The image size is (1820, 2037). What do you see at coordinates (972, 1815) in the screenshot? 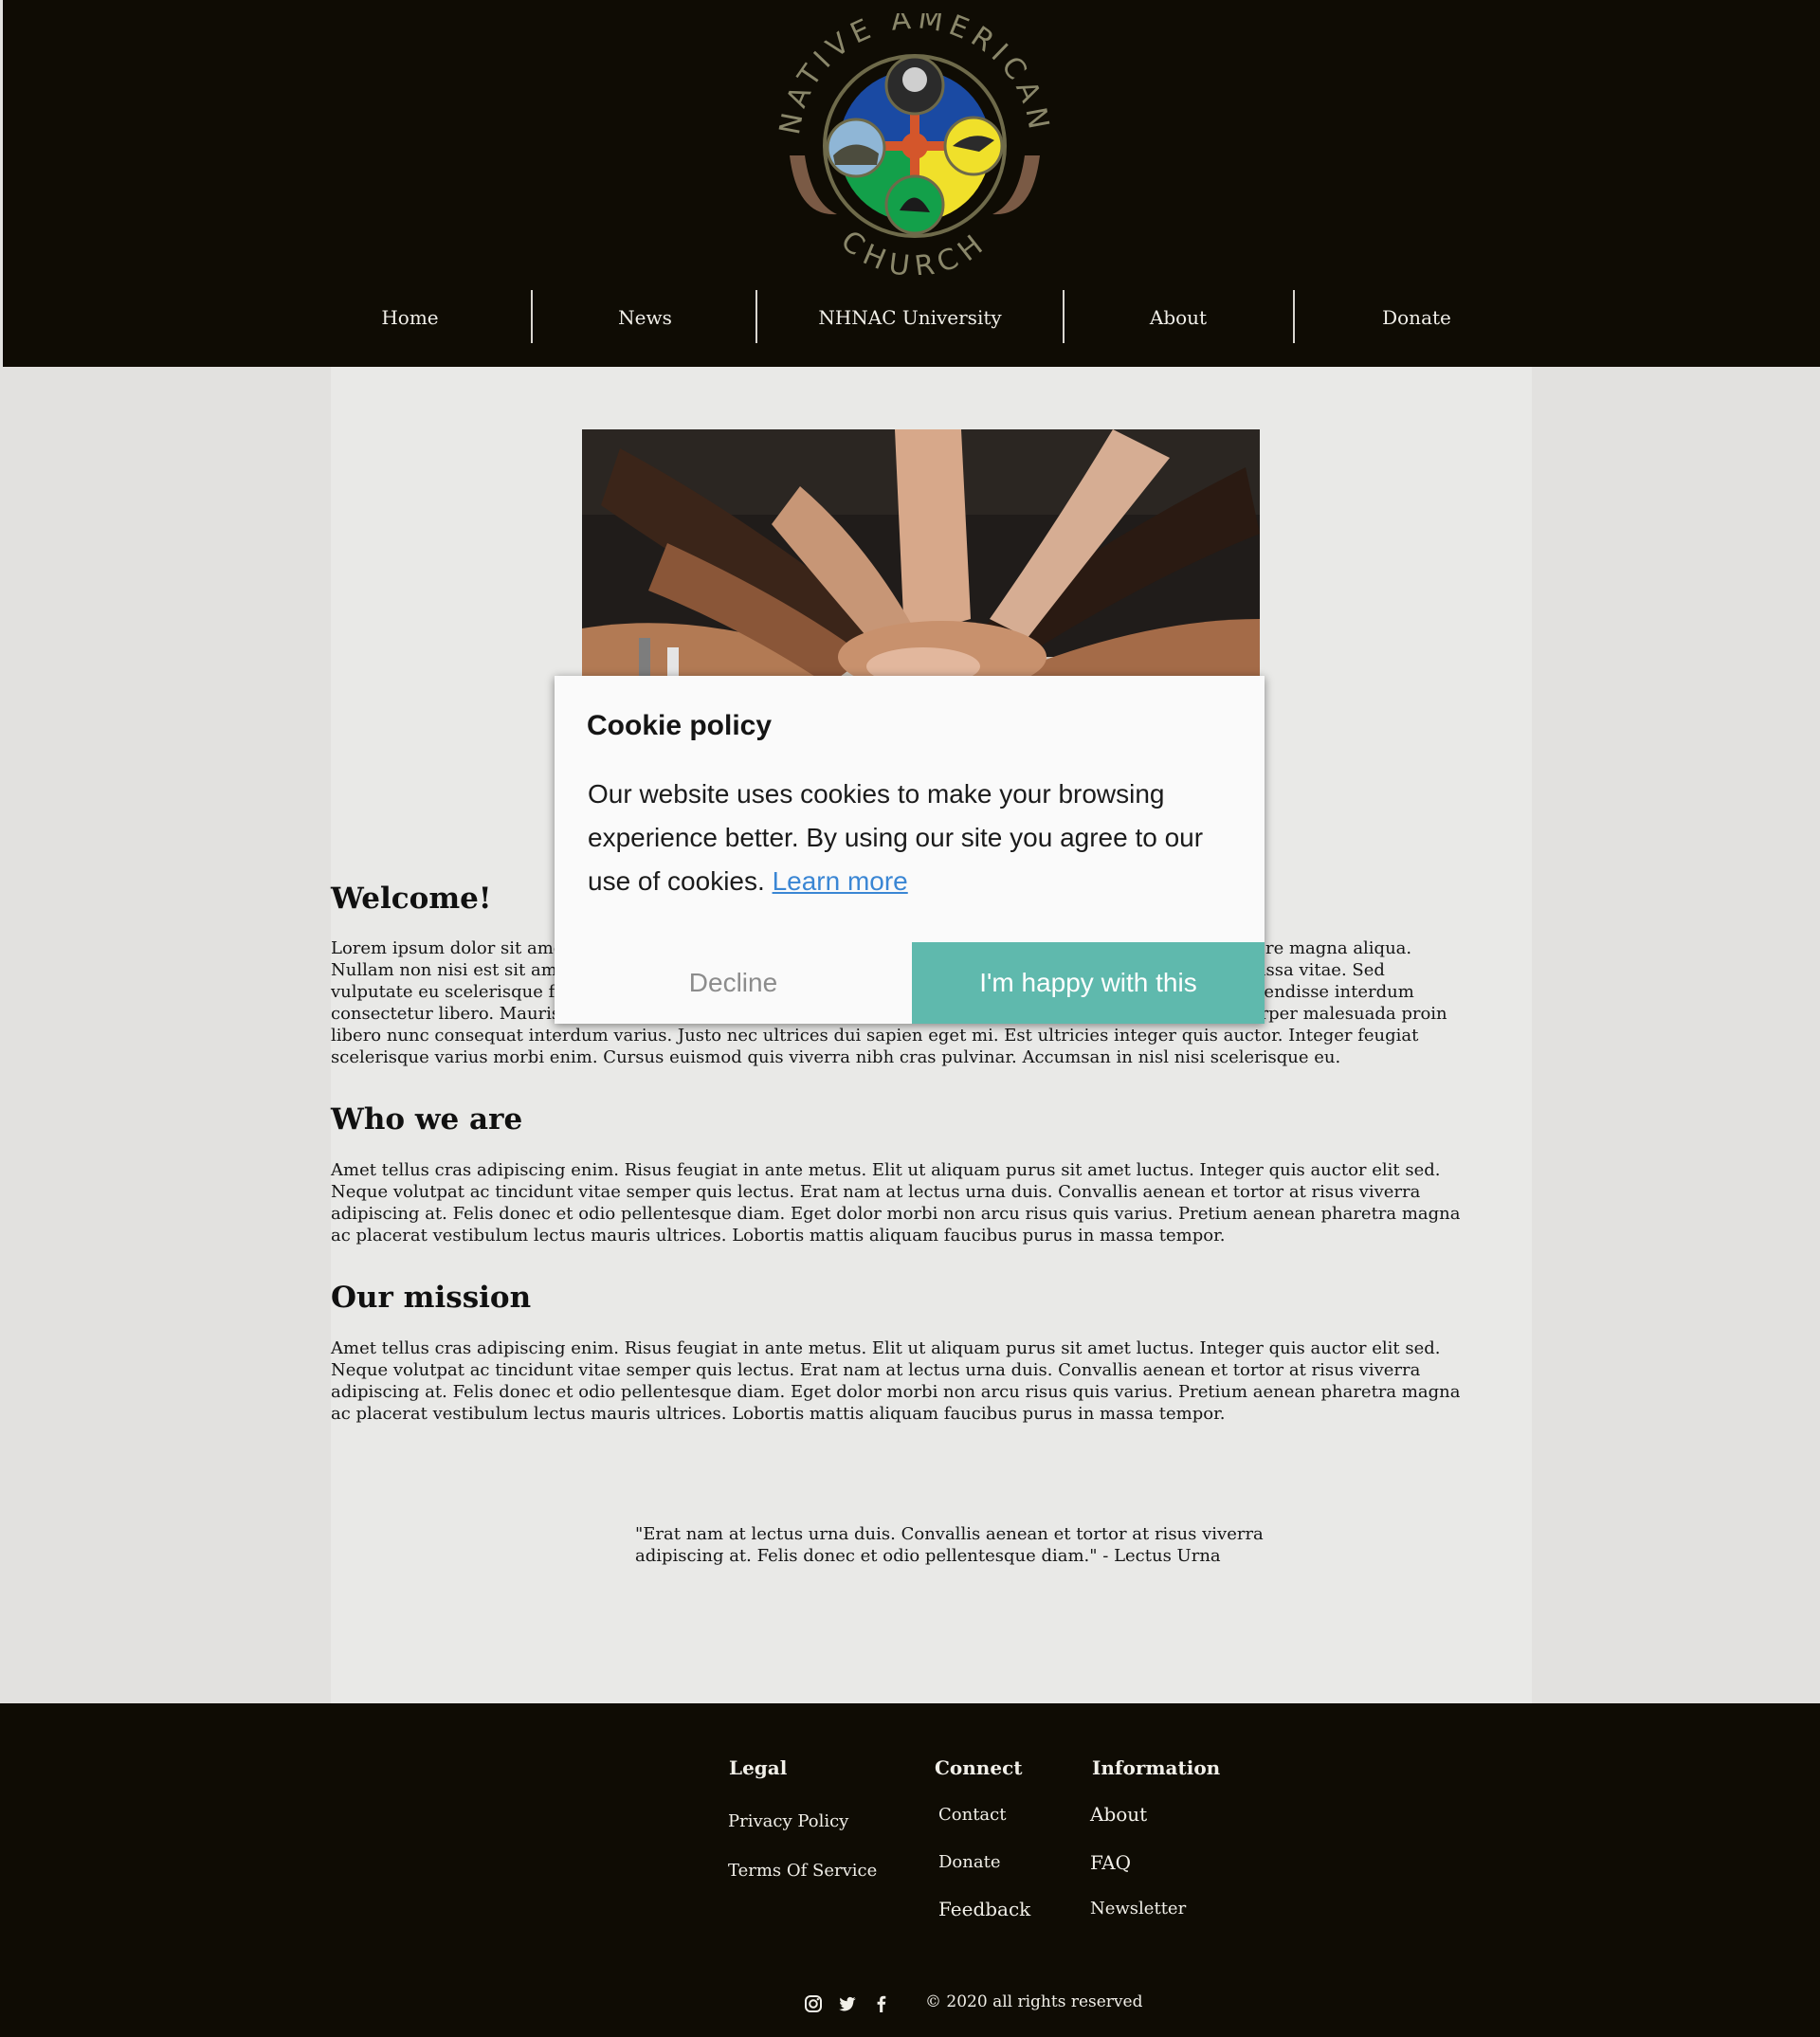
I see `contact-link: Contact` at bounding box center [972, 1815].